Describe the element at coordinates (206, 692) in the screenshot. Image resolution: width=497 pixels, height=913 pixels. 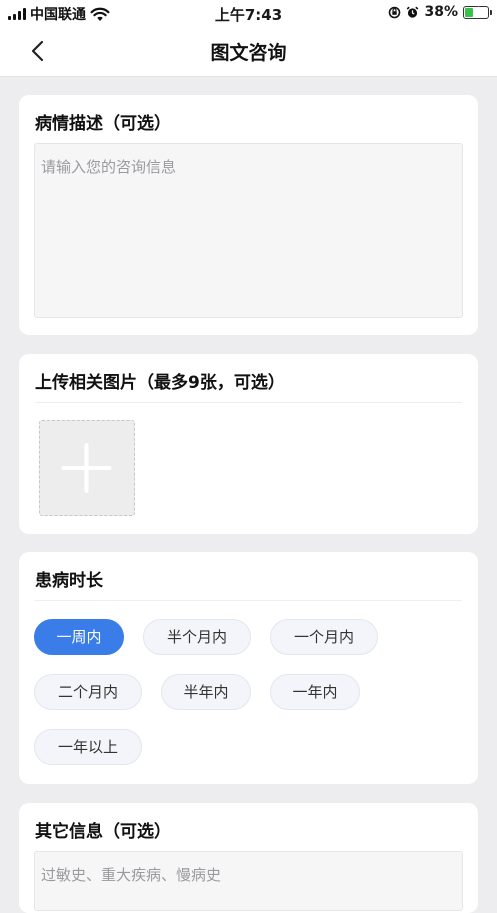
I see `duration-option: 半年内` at that location.